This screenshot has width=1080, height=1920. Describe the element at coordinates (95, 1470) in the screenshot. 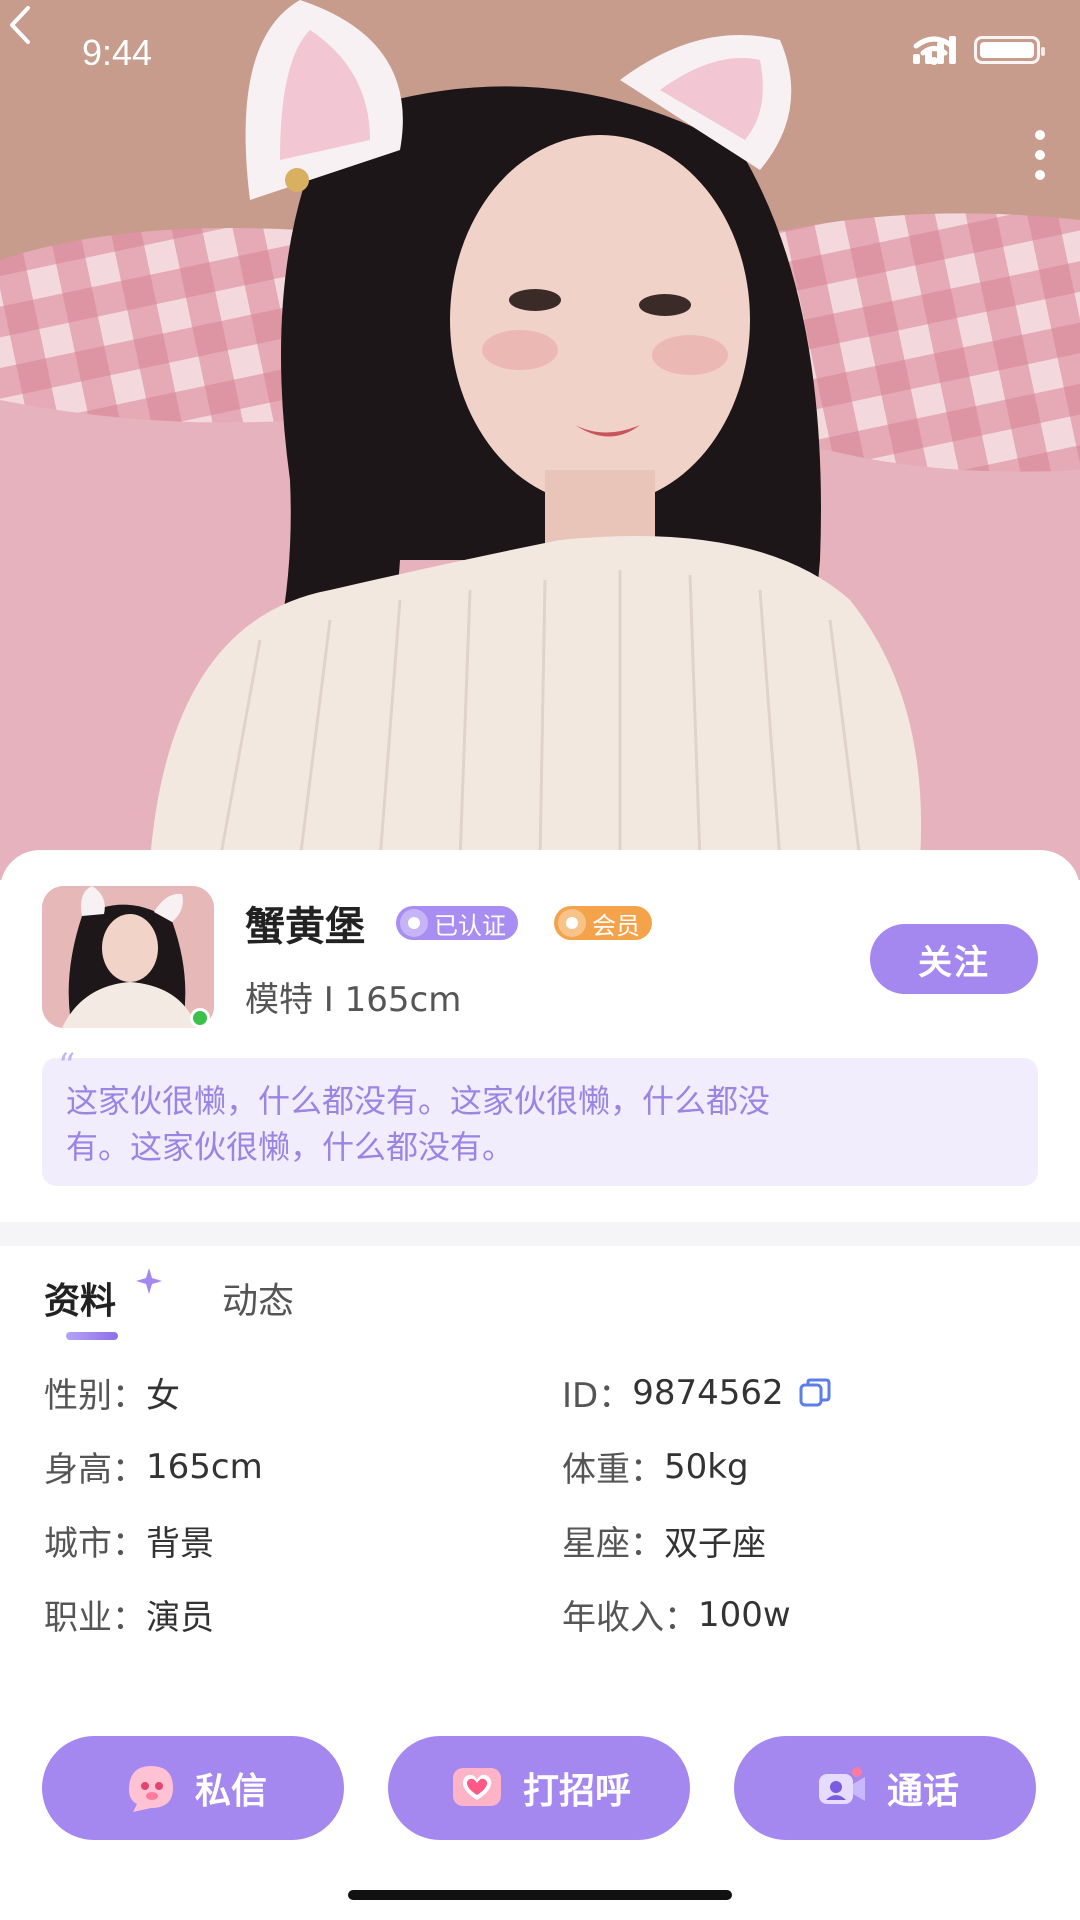

I see `info-height-label: 身高：` at that location.